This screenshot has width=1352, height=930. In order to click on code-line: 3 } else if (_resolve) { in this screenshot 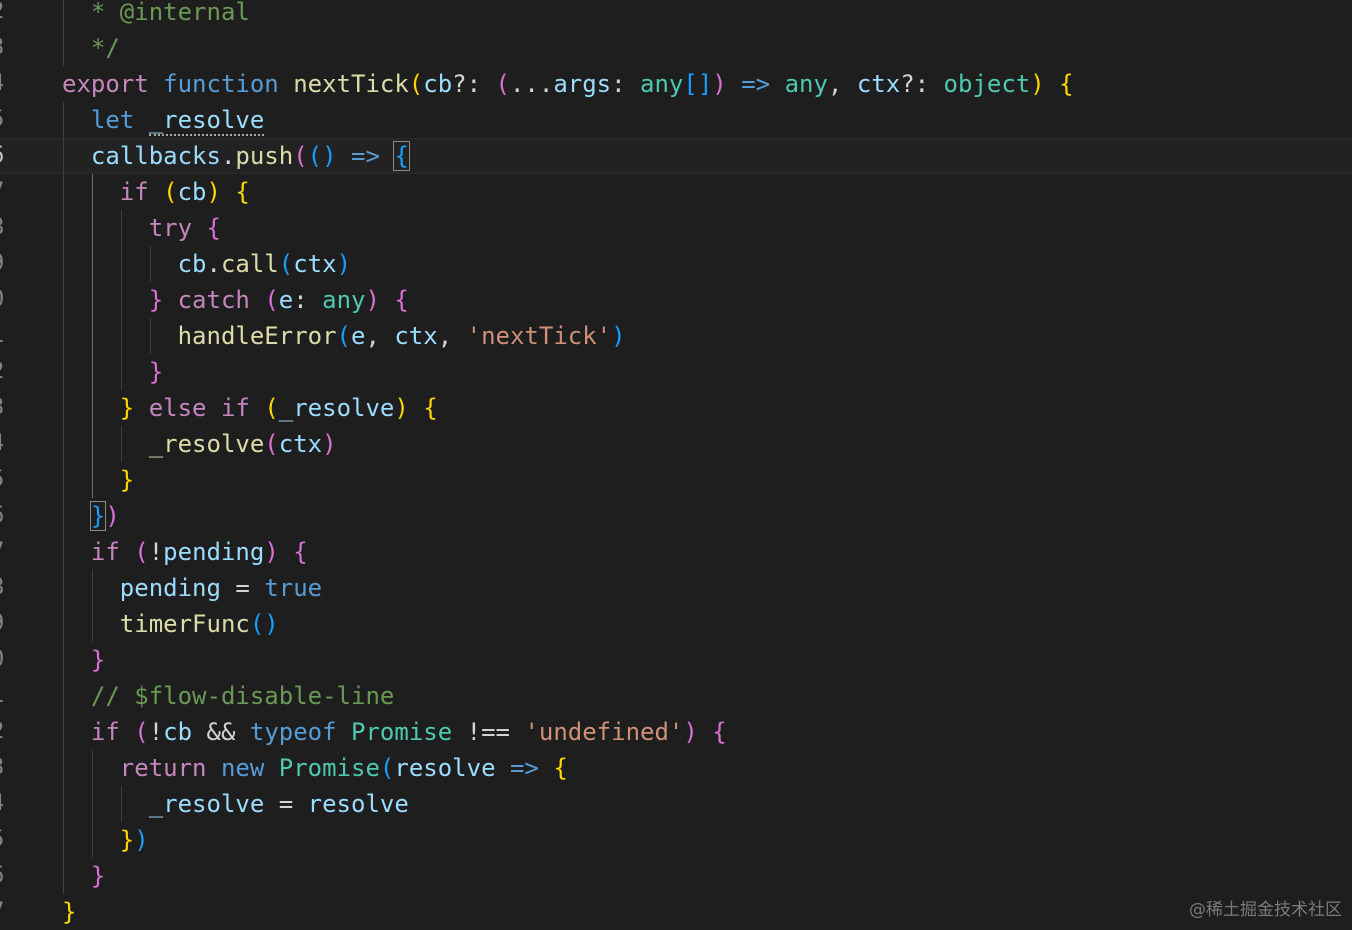, I will do `click(676, 408)`.